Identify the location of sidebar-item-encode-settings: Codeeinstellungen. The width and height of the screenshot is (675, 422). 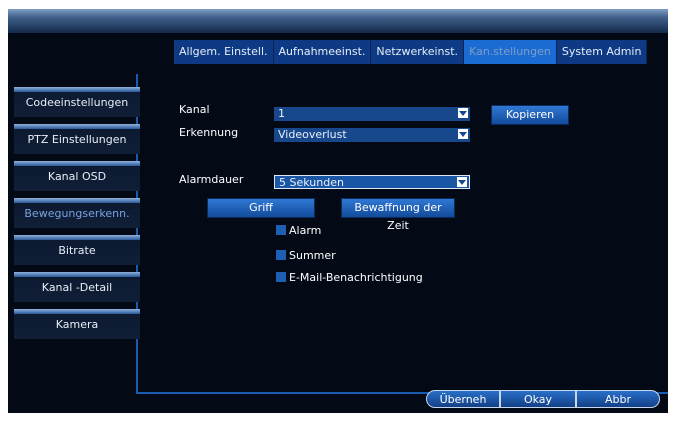
(77, 102).